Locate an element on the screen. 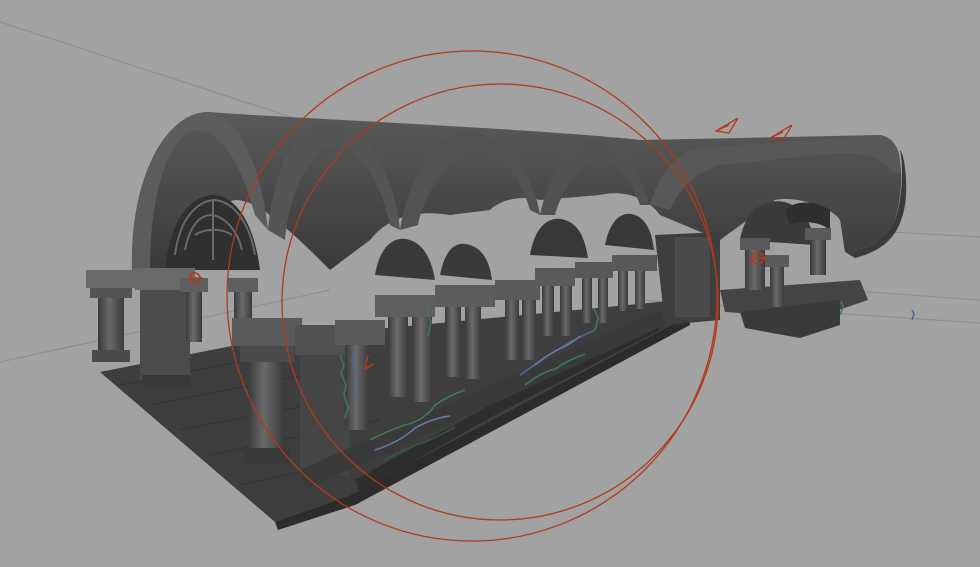 The height and width of the screenshot is (567, 980). directional-light-icons is located at coordinates (753, 129).